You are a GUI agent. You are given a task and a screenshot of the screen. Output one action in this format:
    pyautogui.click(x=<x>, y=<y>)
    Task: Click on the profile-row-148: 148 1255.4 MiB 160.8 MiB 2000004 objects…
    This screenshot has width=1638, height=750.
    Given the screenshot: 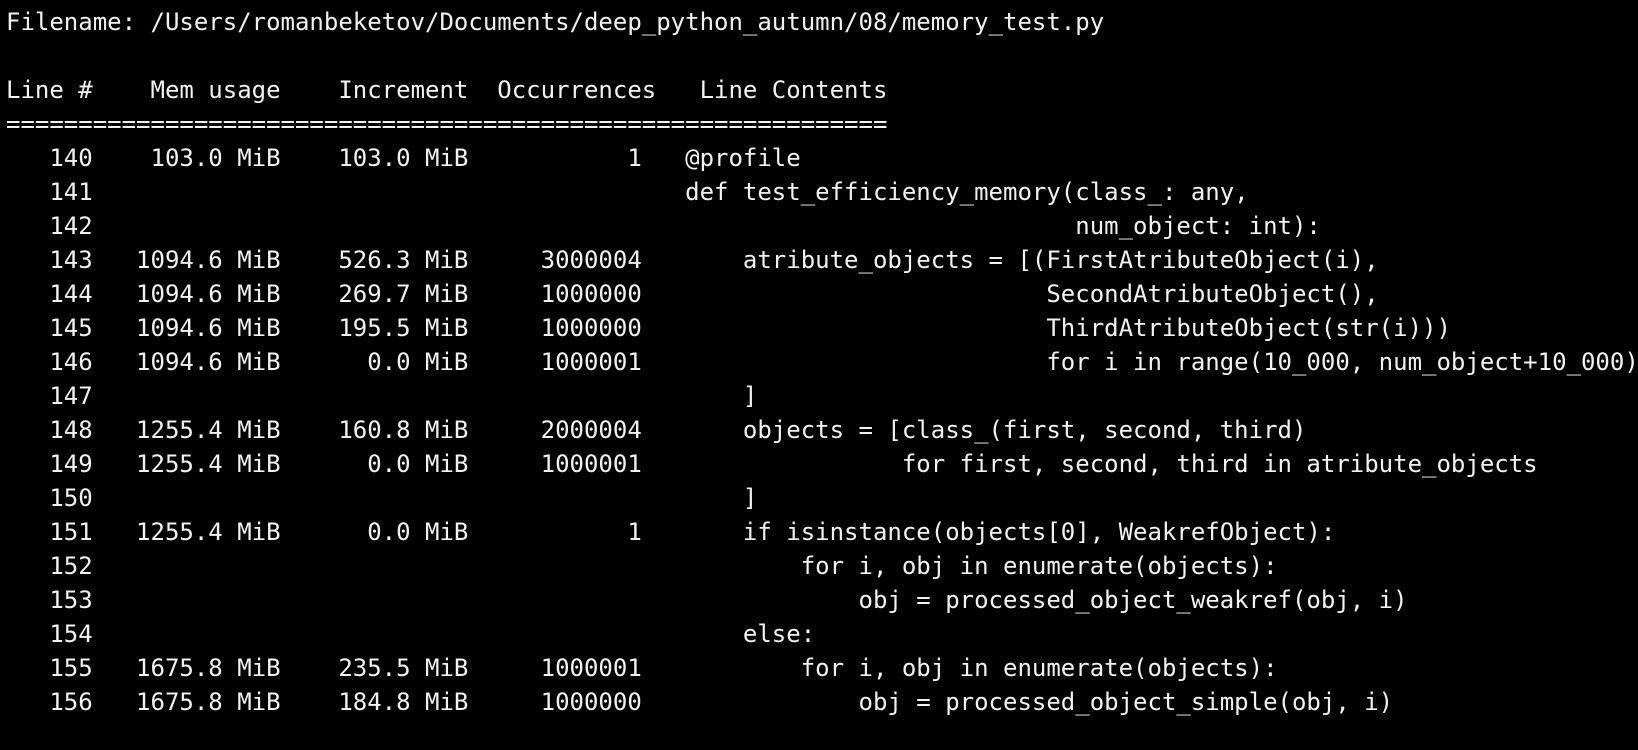 What is the action you would take?
    pyautogui.click(x=656, y=430)
    